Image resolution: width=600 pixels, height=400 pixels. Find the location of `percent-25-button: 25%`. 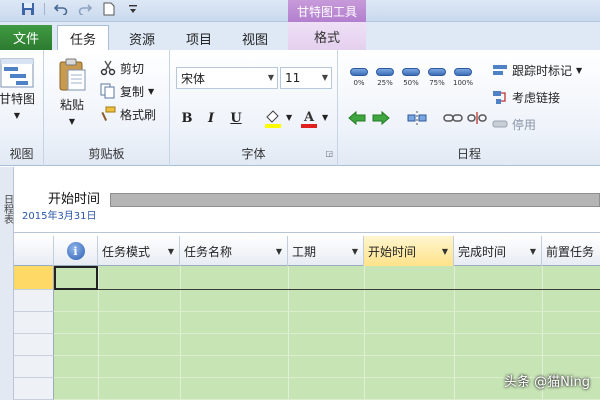

percent-25-button: 25% is located at coordinates (385, 83).